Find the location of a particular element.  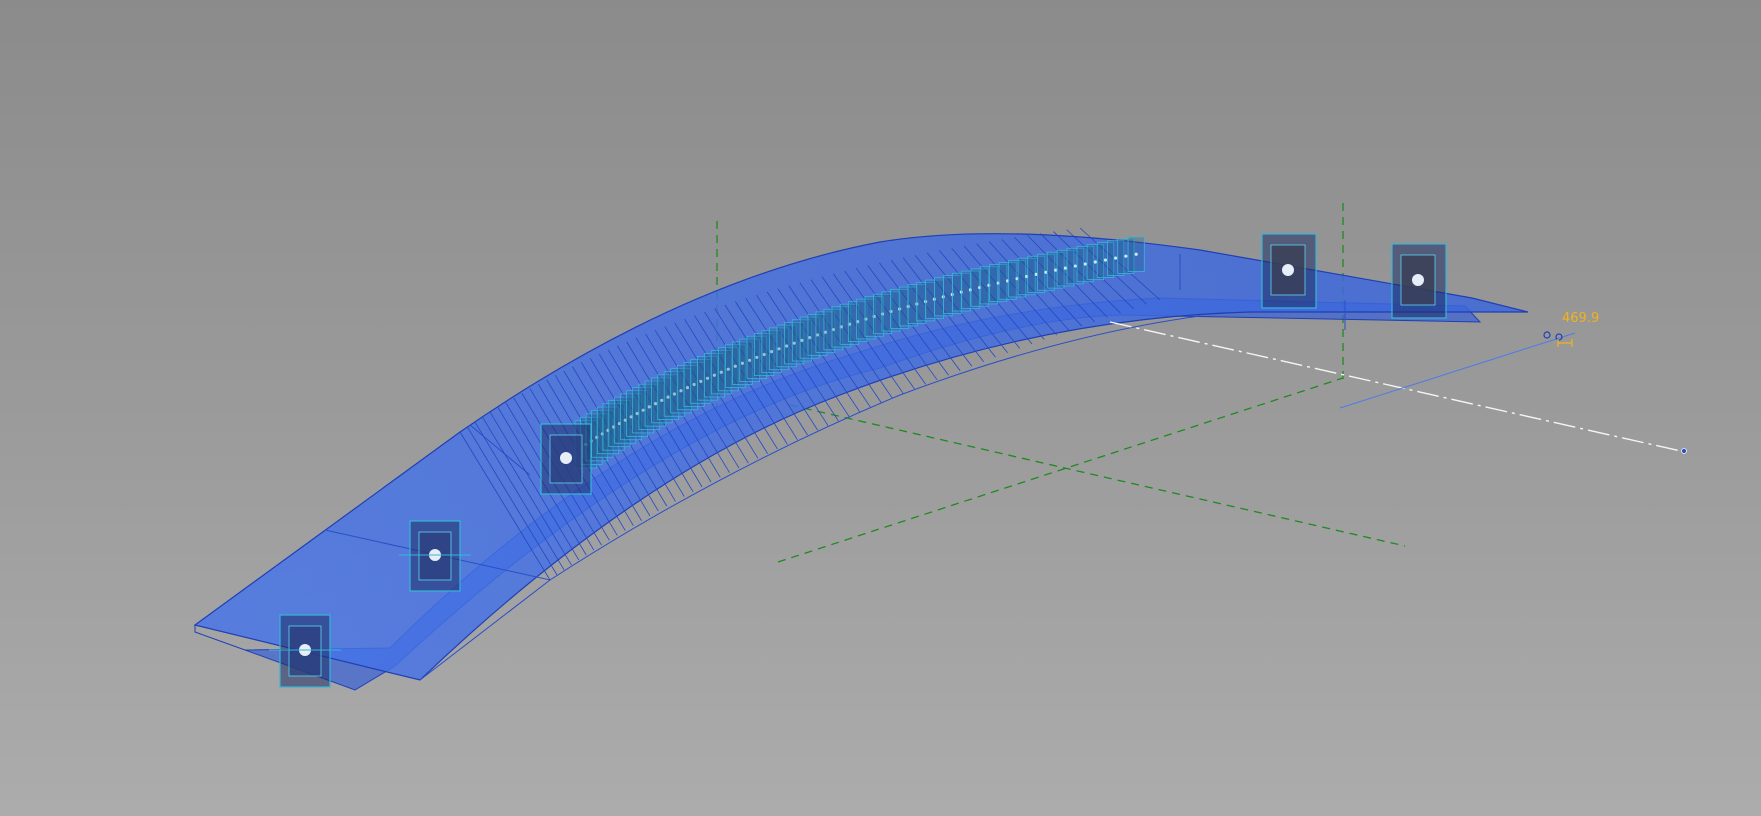

alignment-centerline is located at coordinates (1397, 387).